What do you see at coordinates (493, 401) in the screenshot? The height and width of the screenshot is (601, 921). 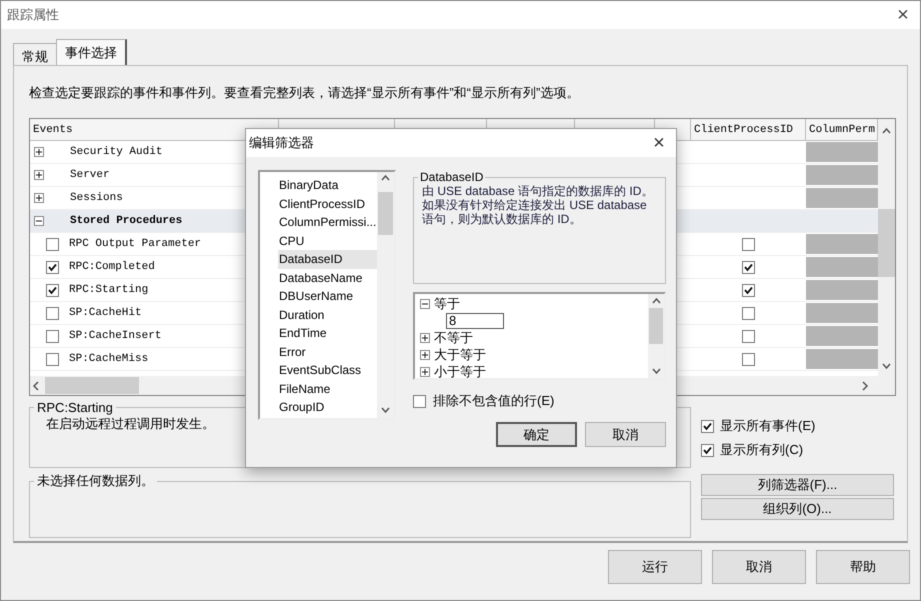 I see `option-label: 排除不包含值的行(E)` at bounding box center [493, 401].